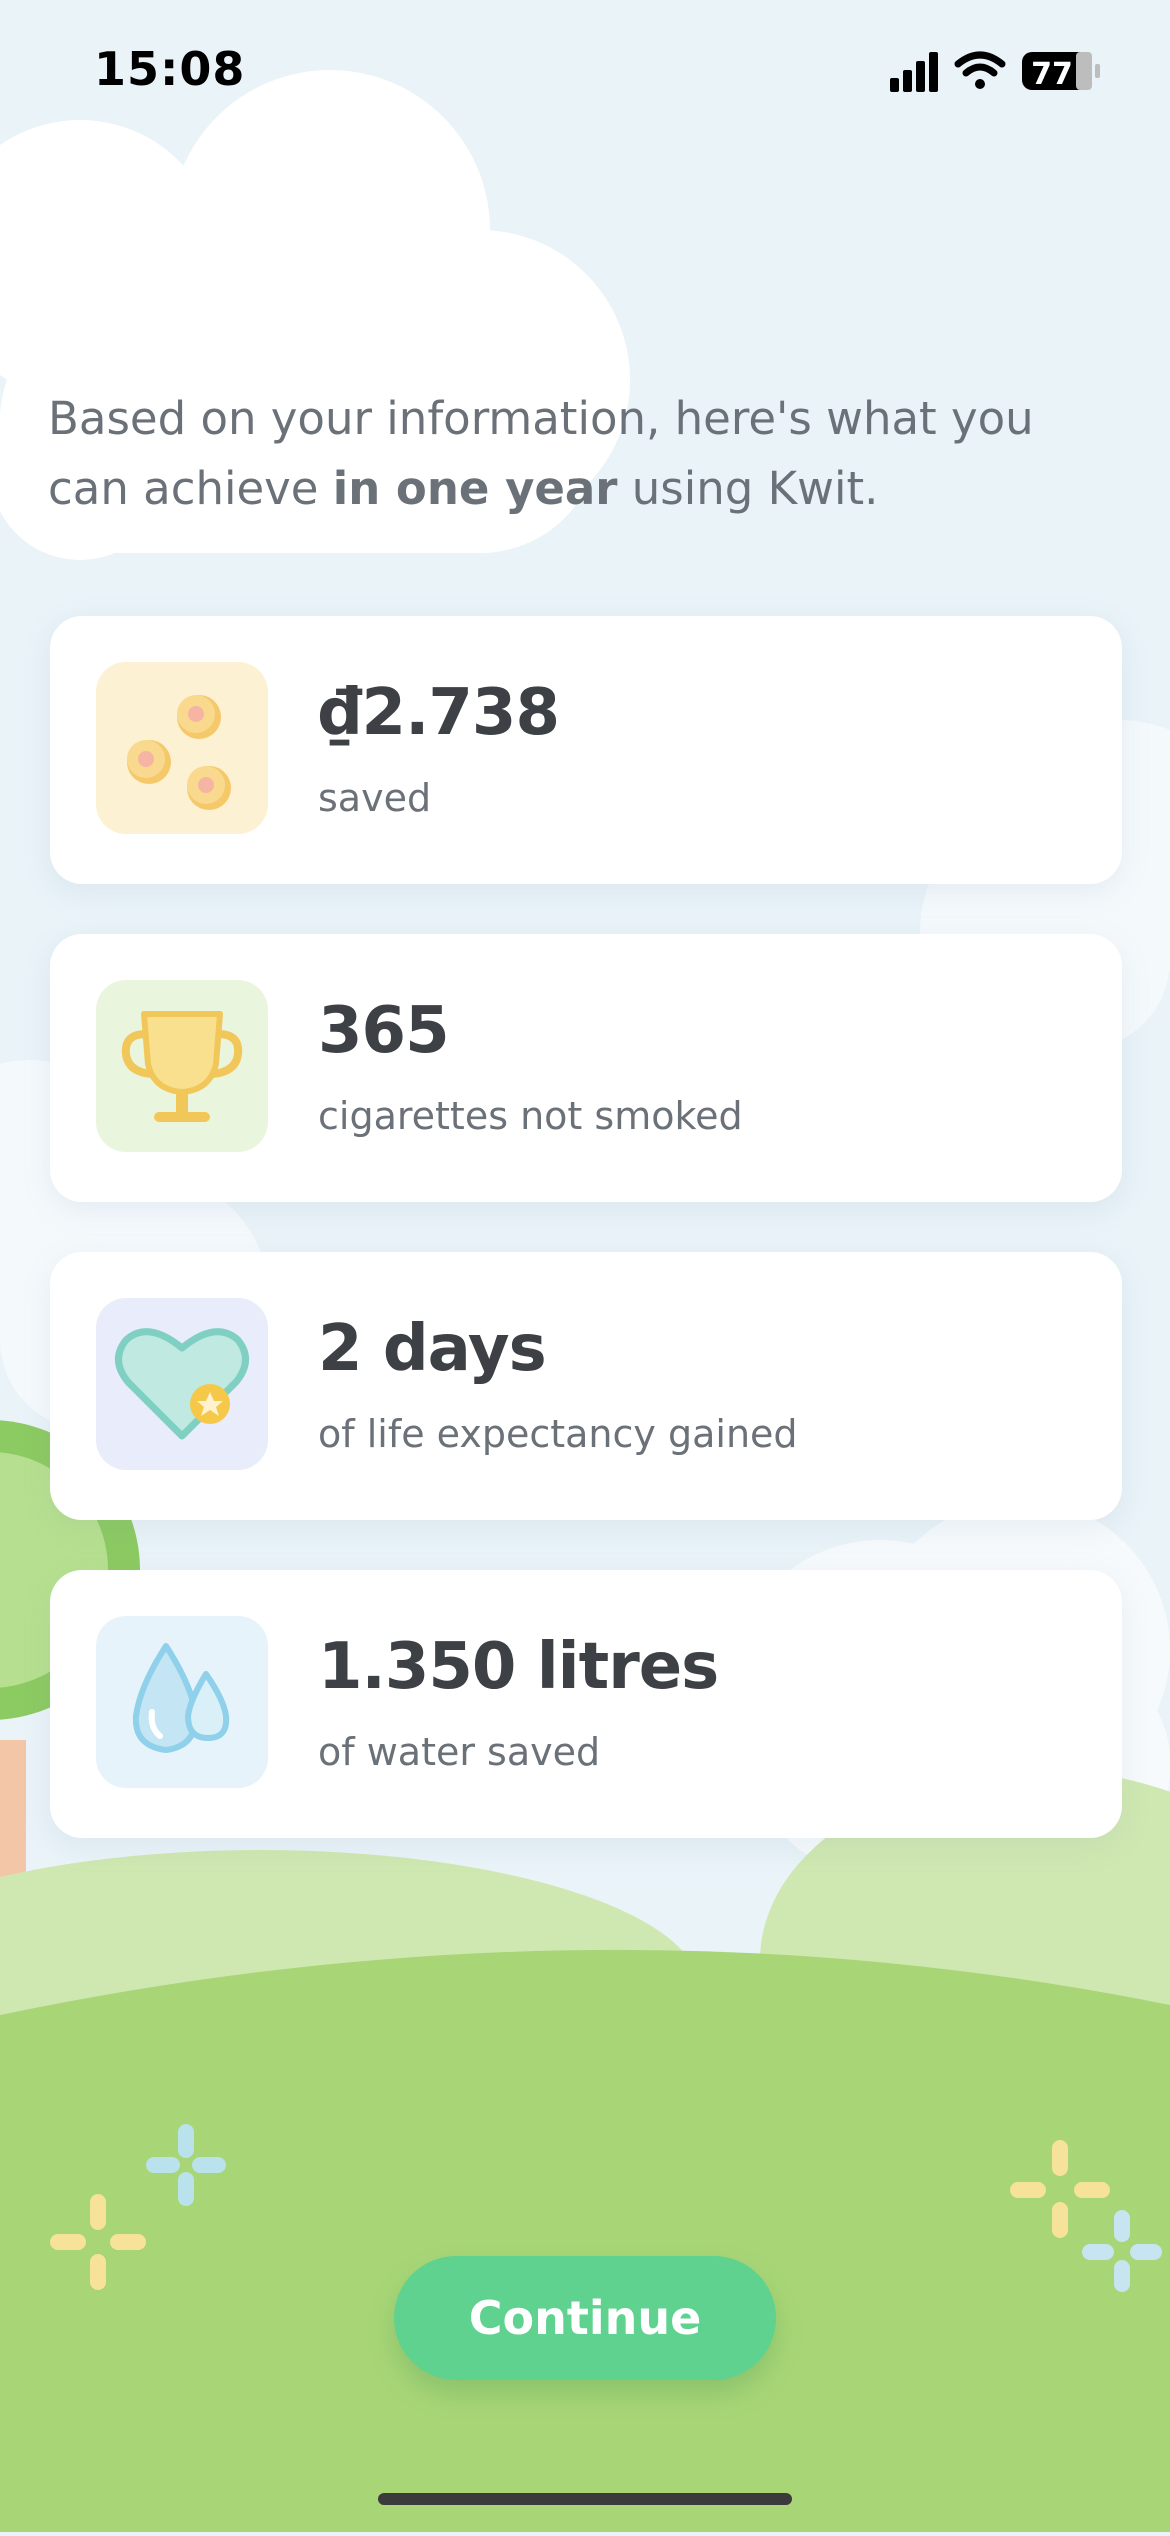 The width and height of the screenshot is (1170, 2536). Describe the element at coordinates (586, 1068) in the screenshot. I see `stat-card-cigarettes: 365 cigarettes not smoked` at that location.